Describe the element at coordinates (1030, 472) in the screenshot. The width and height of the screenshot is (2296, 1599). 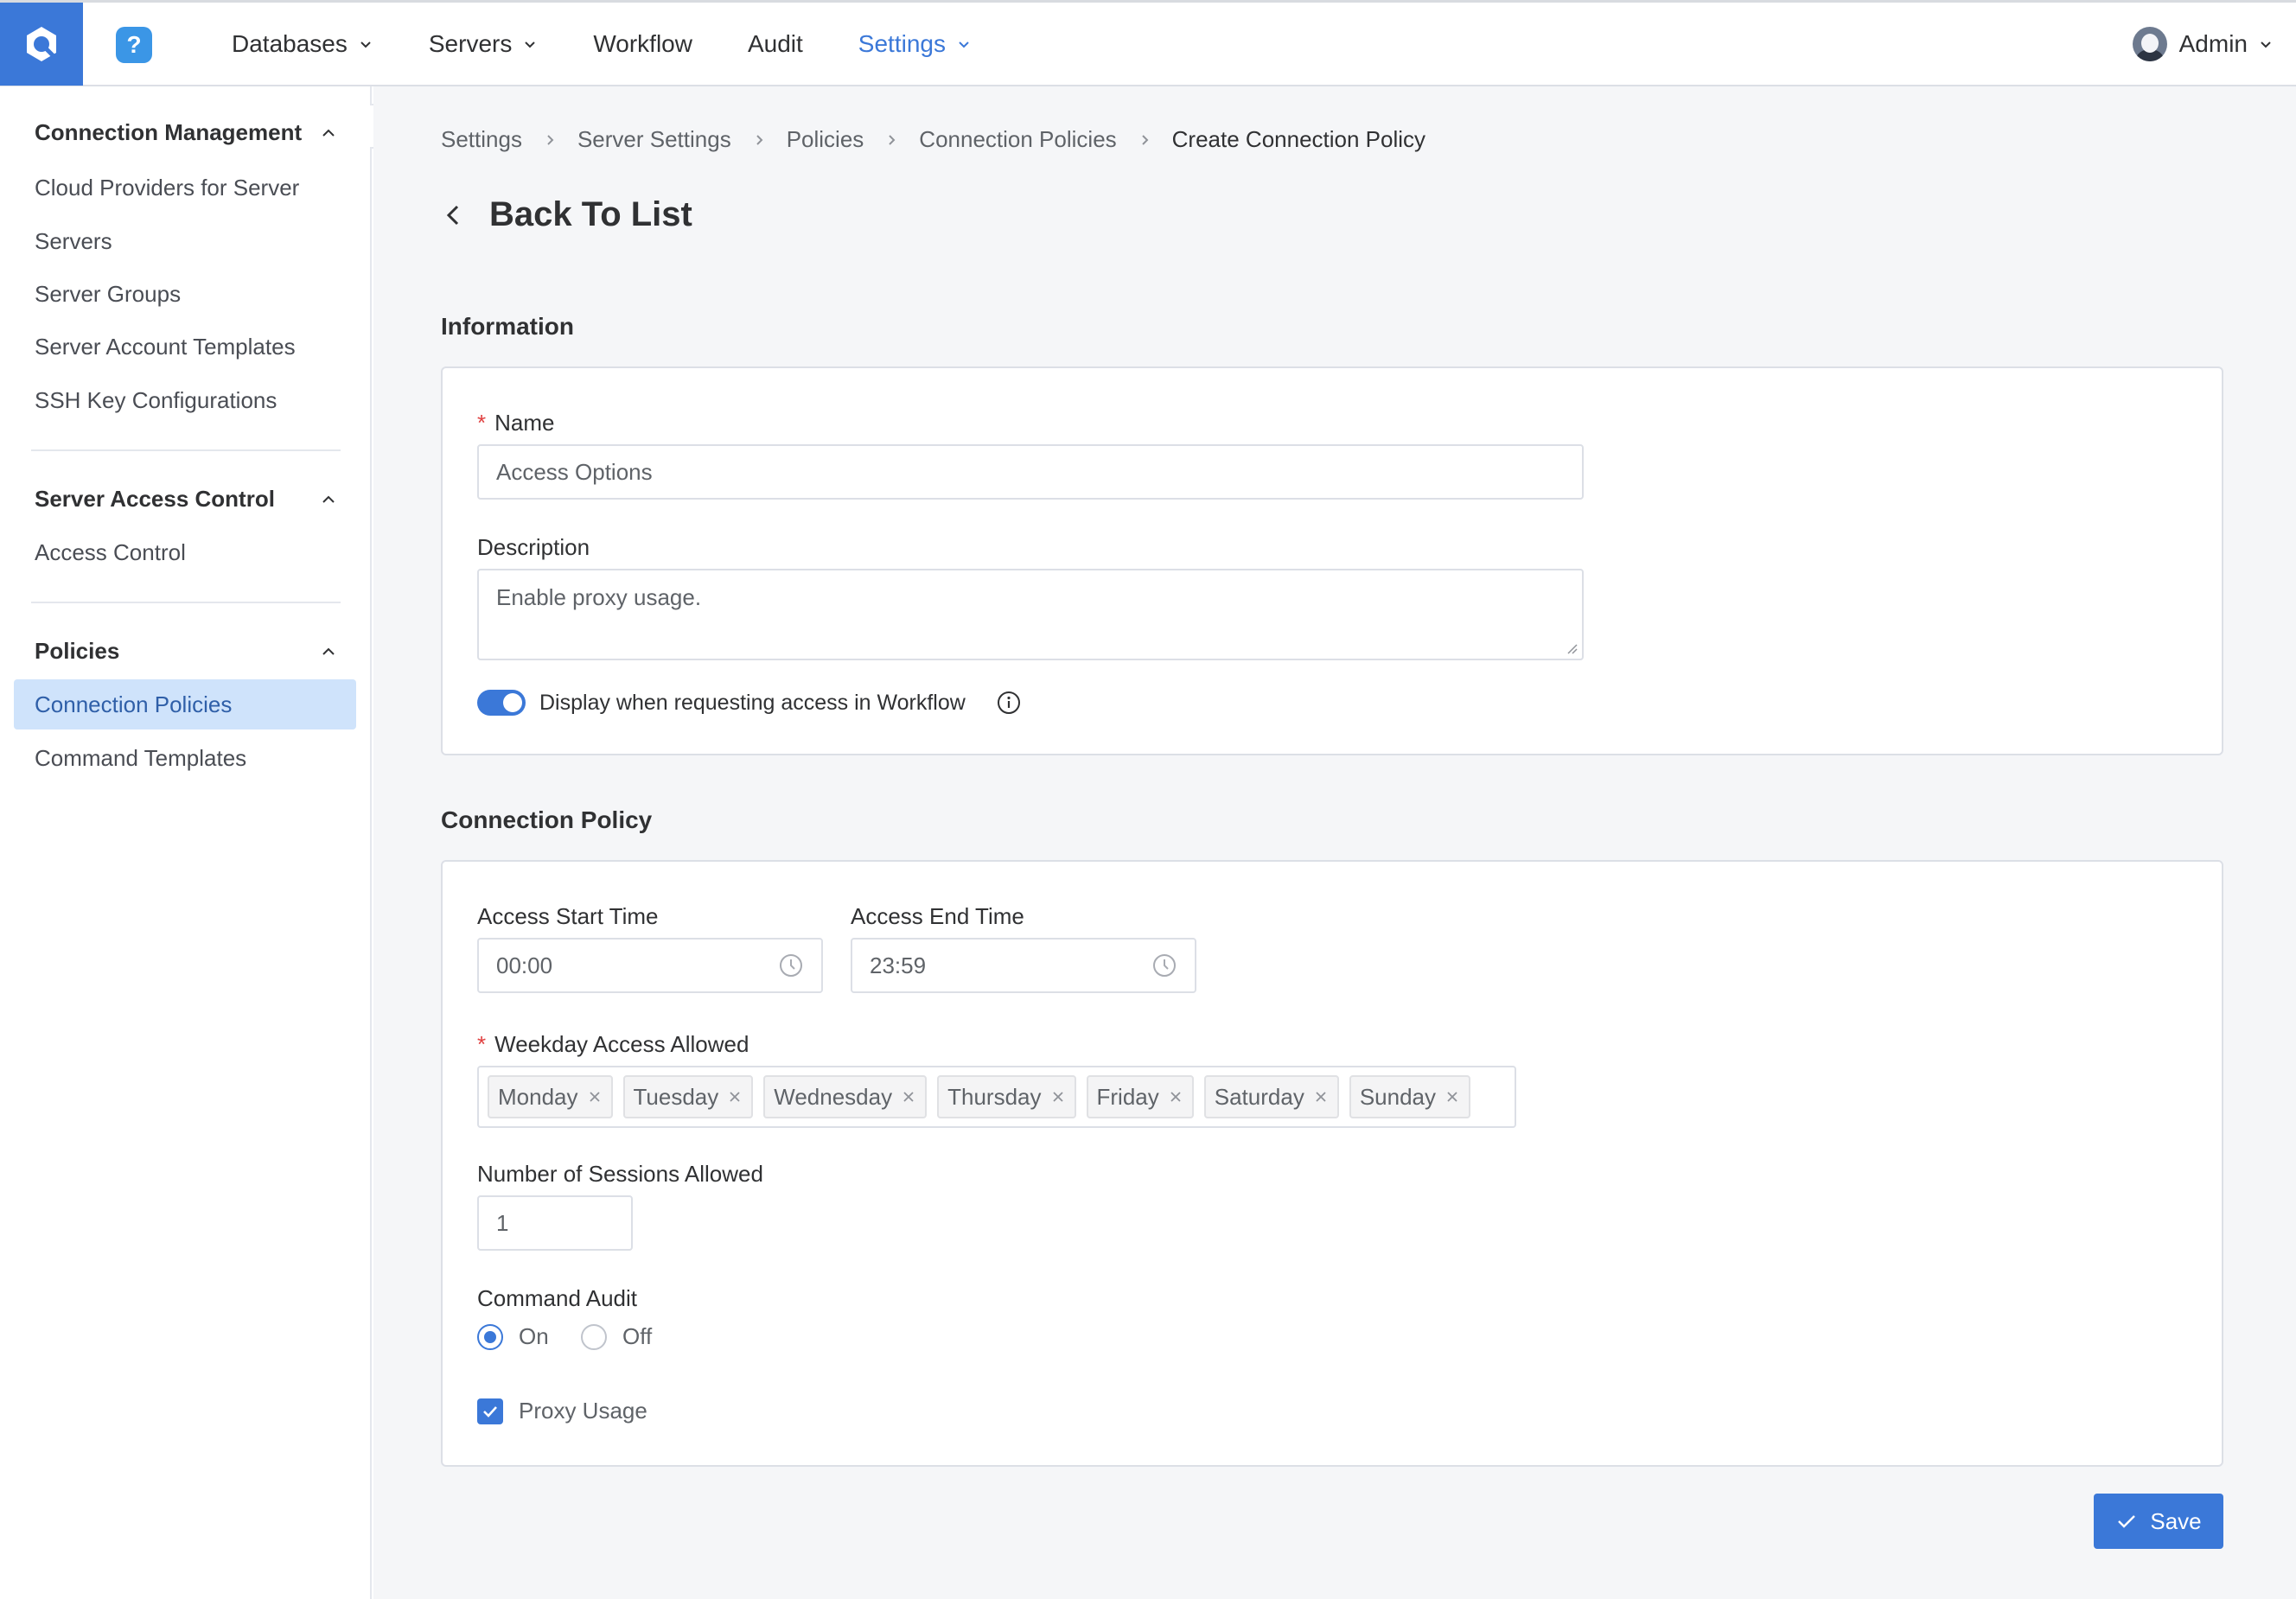
I see `name-input: Access Options` at that location.